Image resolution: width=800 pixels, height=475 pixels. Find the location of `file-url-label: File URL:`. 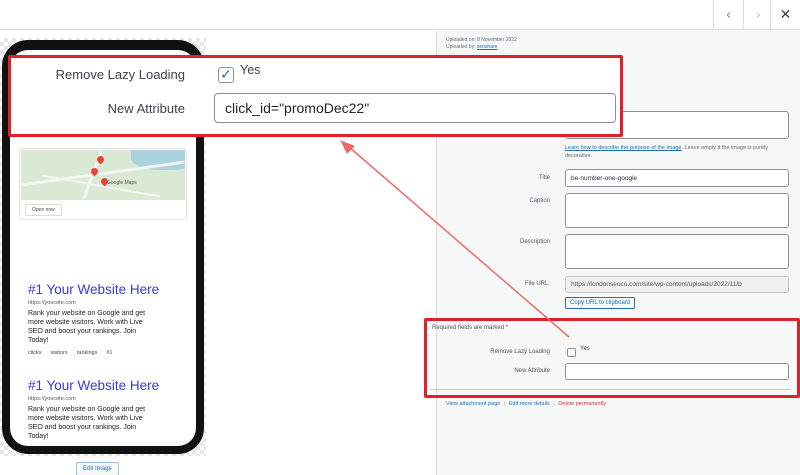

file-url-label: File URL: is located at coordinates (537, 284).